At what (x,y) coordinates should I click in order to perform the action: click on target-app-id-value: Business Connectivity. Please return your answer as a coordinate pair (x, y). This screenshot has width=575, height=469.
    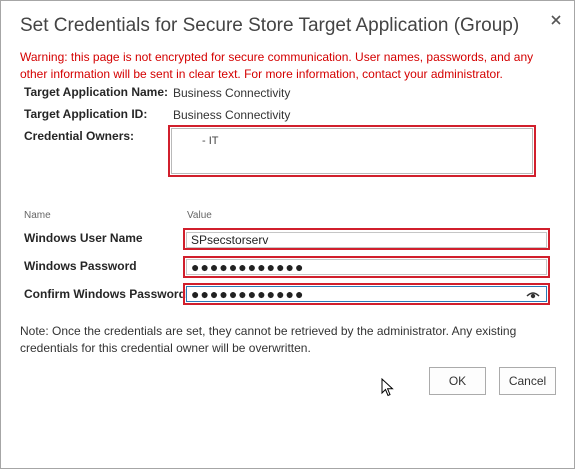
    Looking at the image, I should click on (232, 115).